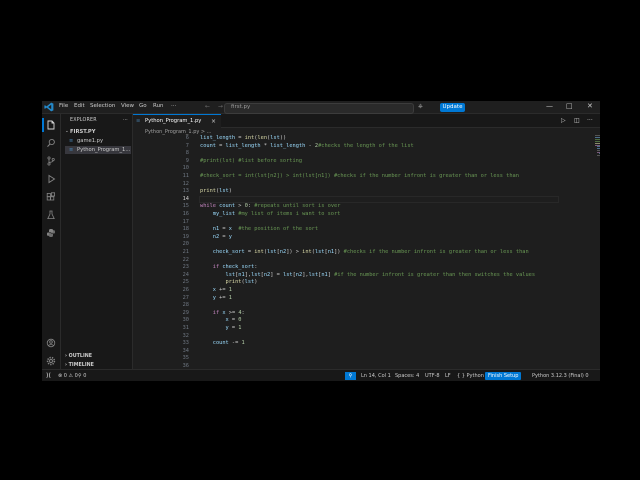  Describe the element at coordinates (79, 365) in the screenshot. I see `timeline-section: › TIMELINE` at that location.